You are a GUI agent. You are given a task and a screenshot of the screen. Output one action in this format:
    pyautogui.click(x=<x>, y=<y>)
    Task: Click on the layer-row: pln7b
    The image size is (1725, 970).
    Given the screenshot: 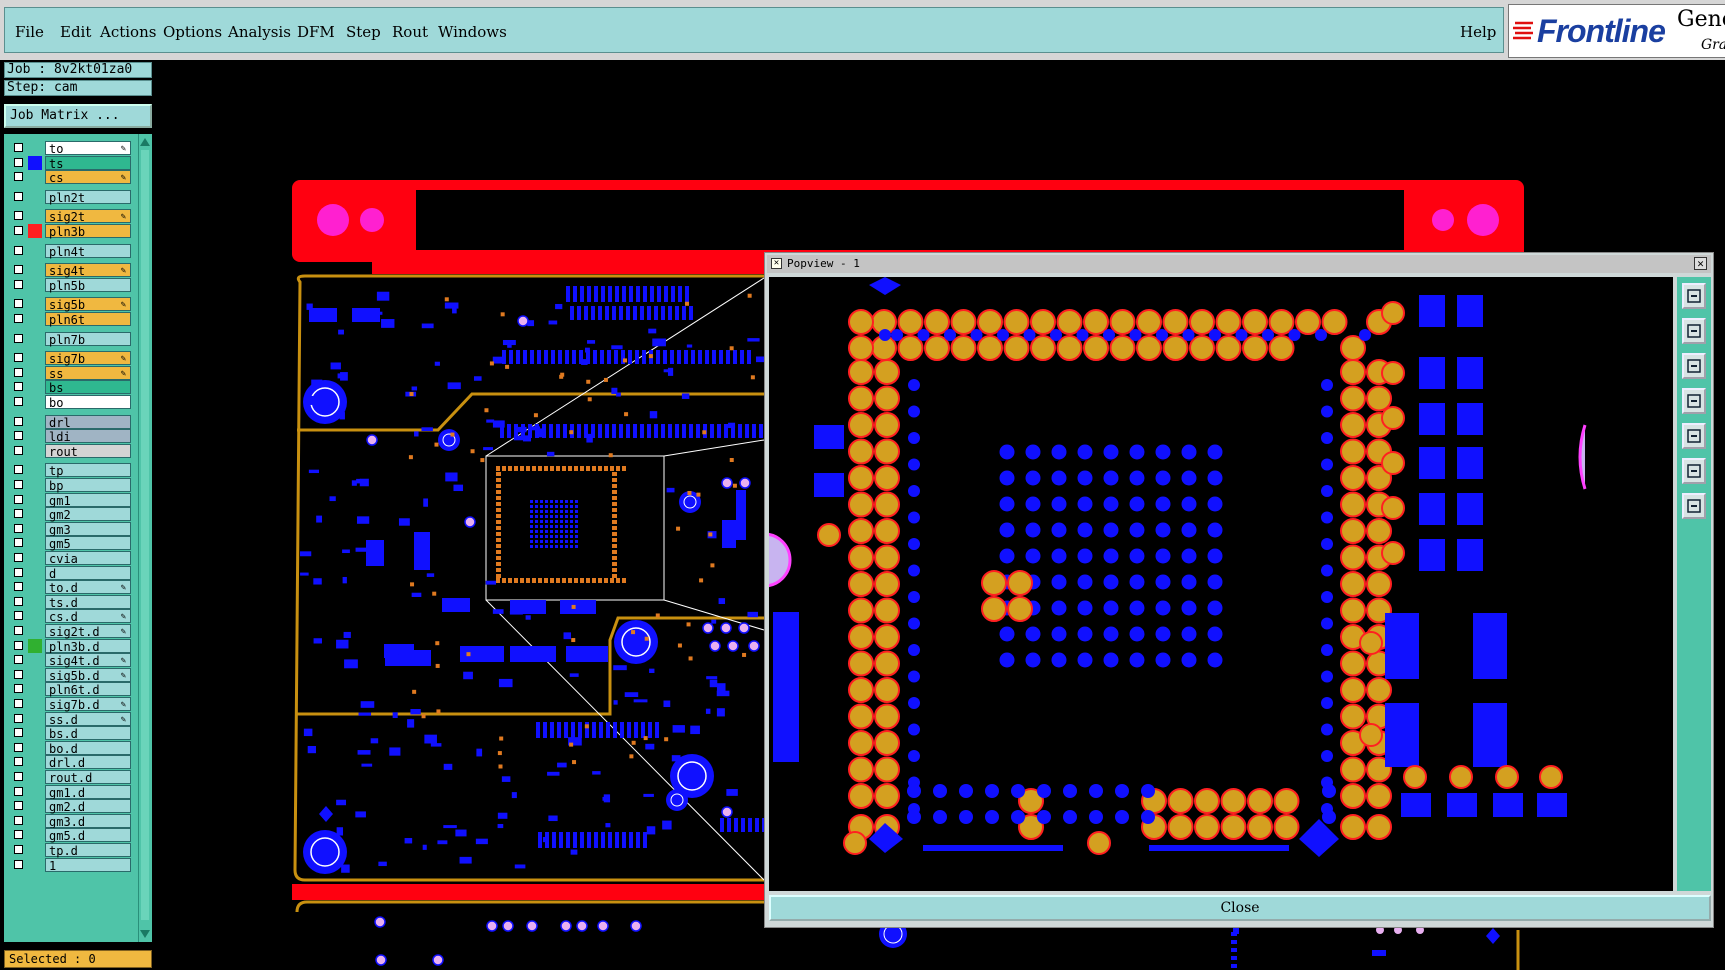 What is the action you would take?
    pyautogui.click(x=70, y=339)
    